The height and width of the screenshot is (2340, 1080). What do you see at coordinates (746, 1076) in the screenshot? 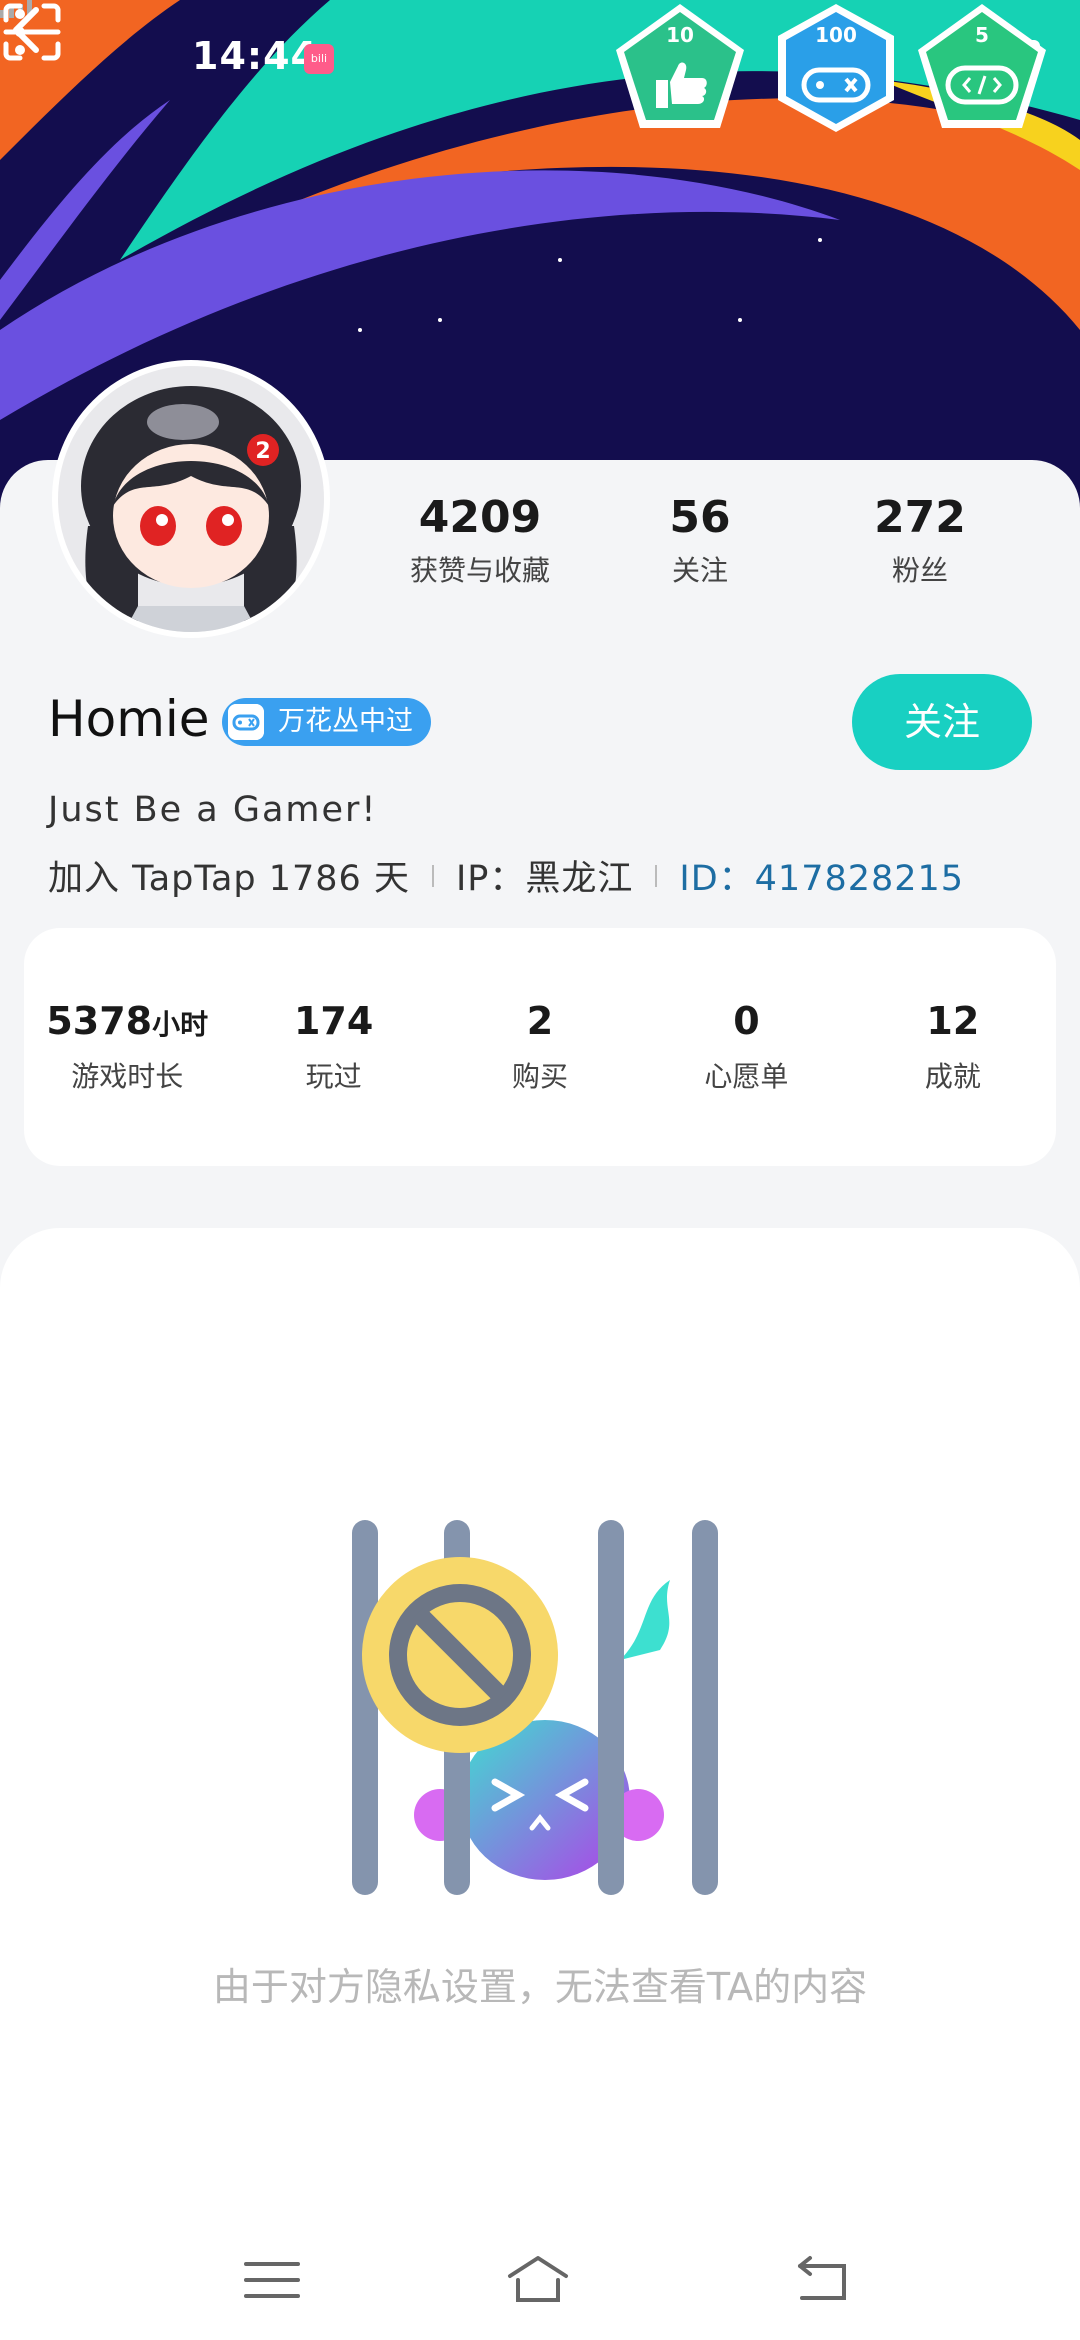
I see `stat-label: 心愿单` at bounding box center [746, 1076].